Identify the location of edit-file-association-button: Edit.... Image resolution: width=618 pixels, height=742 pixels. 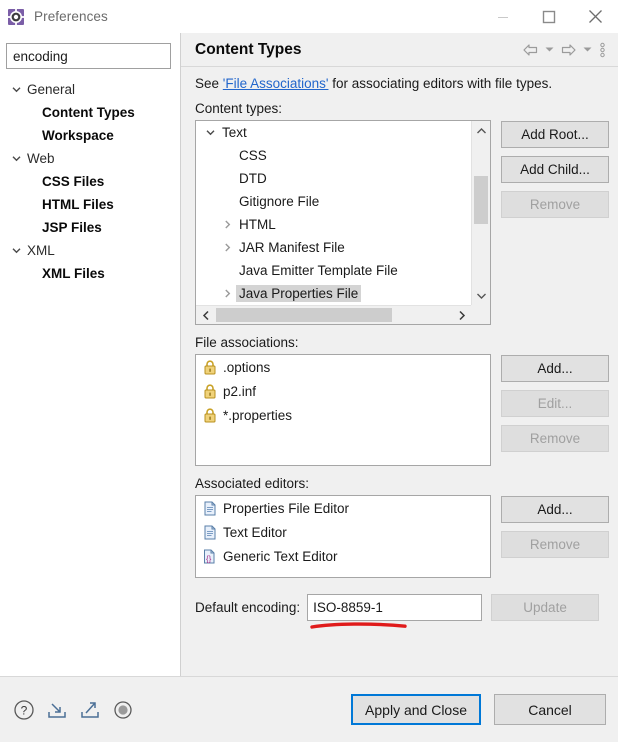
(555, 403).